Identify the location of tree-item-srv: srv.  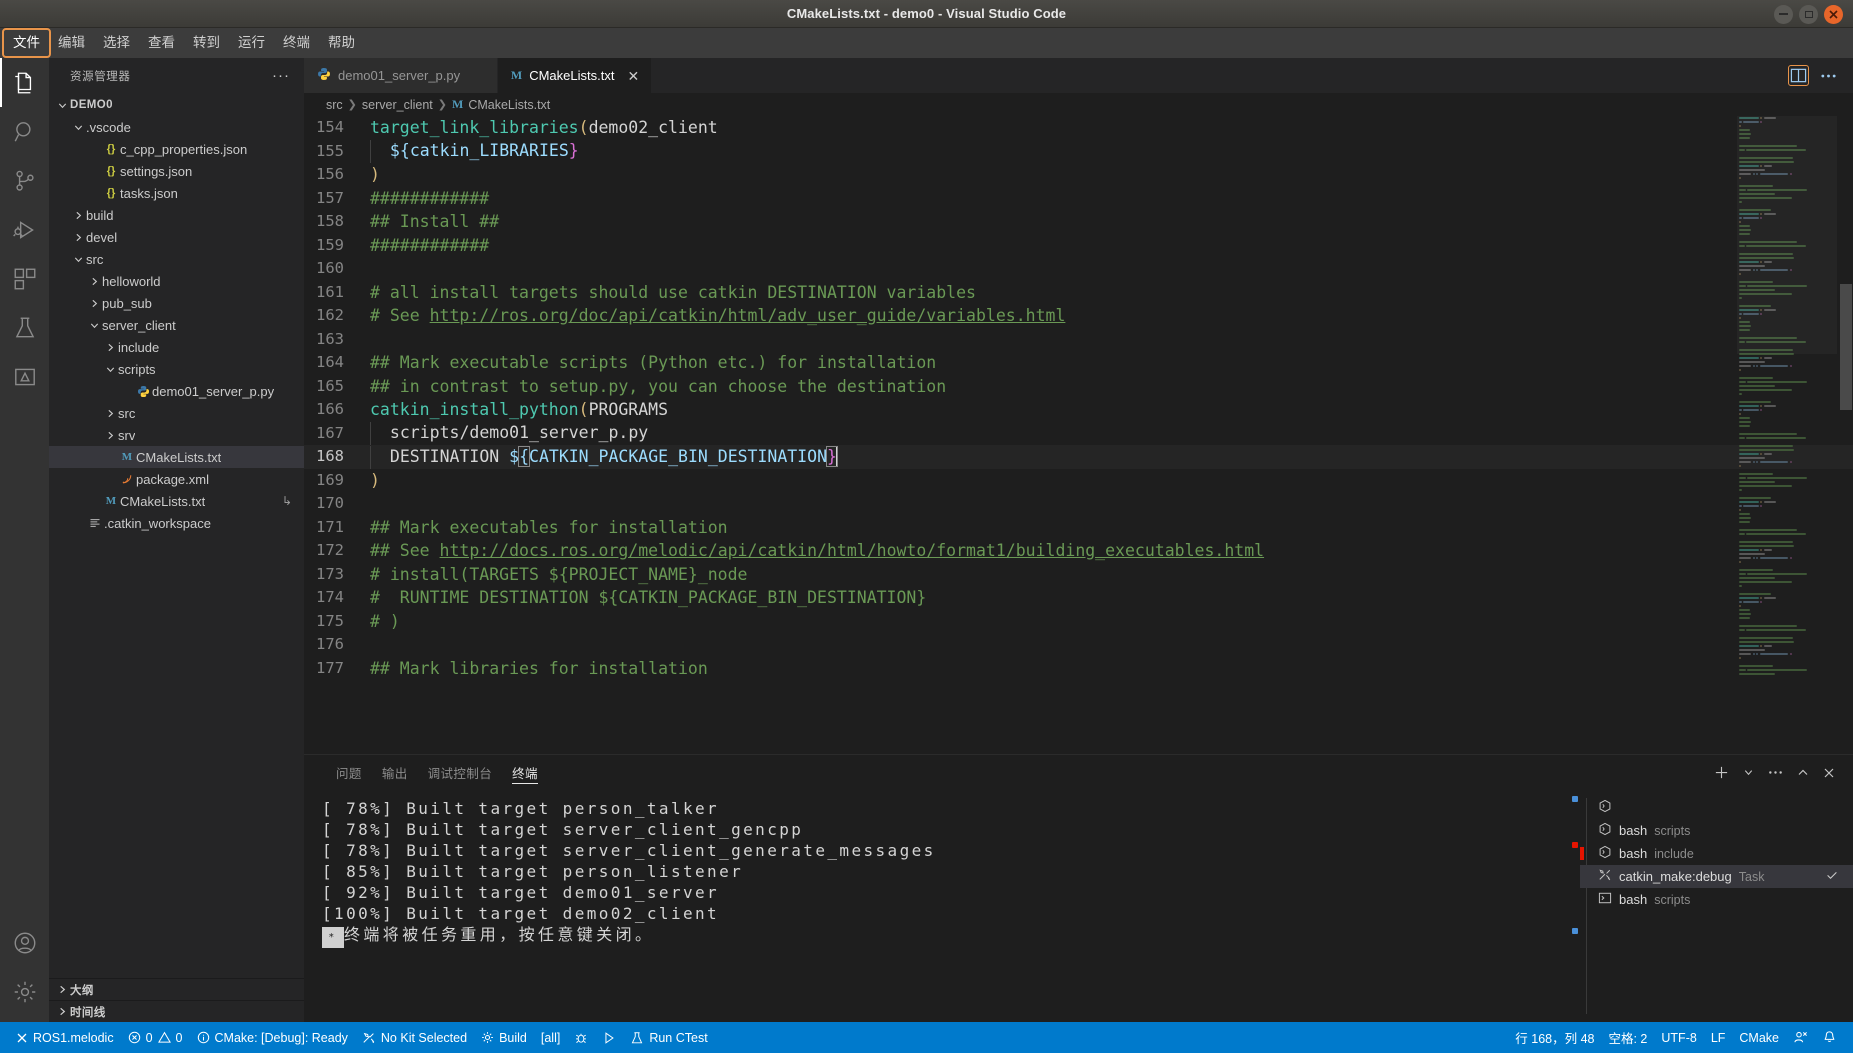
(176, 435).